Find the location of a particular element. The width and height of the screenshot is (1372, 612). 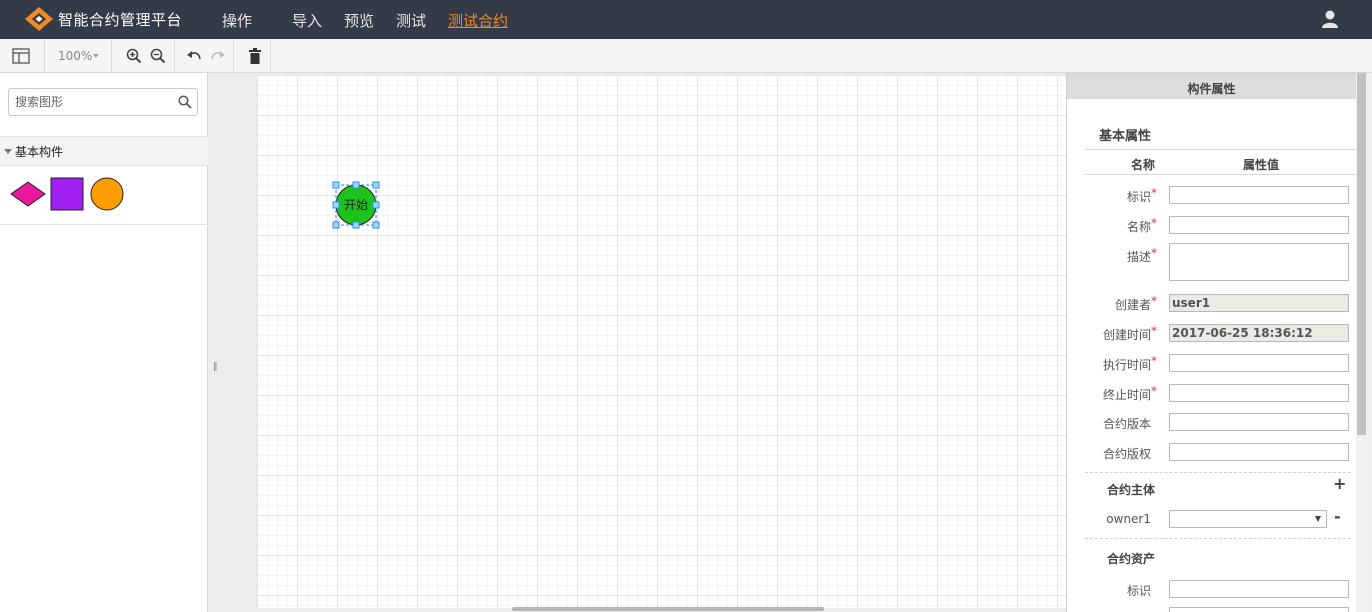

nav-preview: 预览 is located at coordinates (359, 20).